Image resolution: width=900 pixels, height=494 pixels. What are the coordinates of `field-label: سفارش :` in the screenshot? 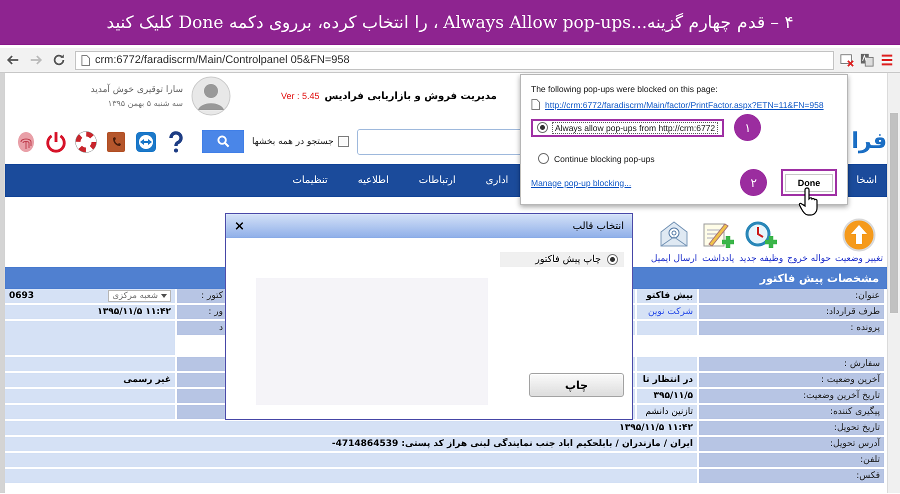 It's located at (791, 364).